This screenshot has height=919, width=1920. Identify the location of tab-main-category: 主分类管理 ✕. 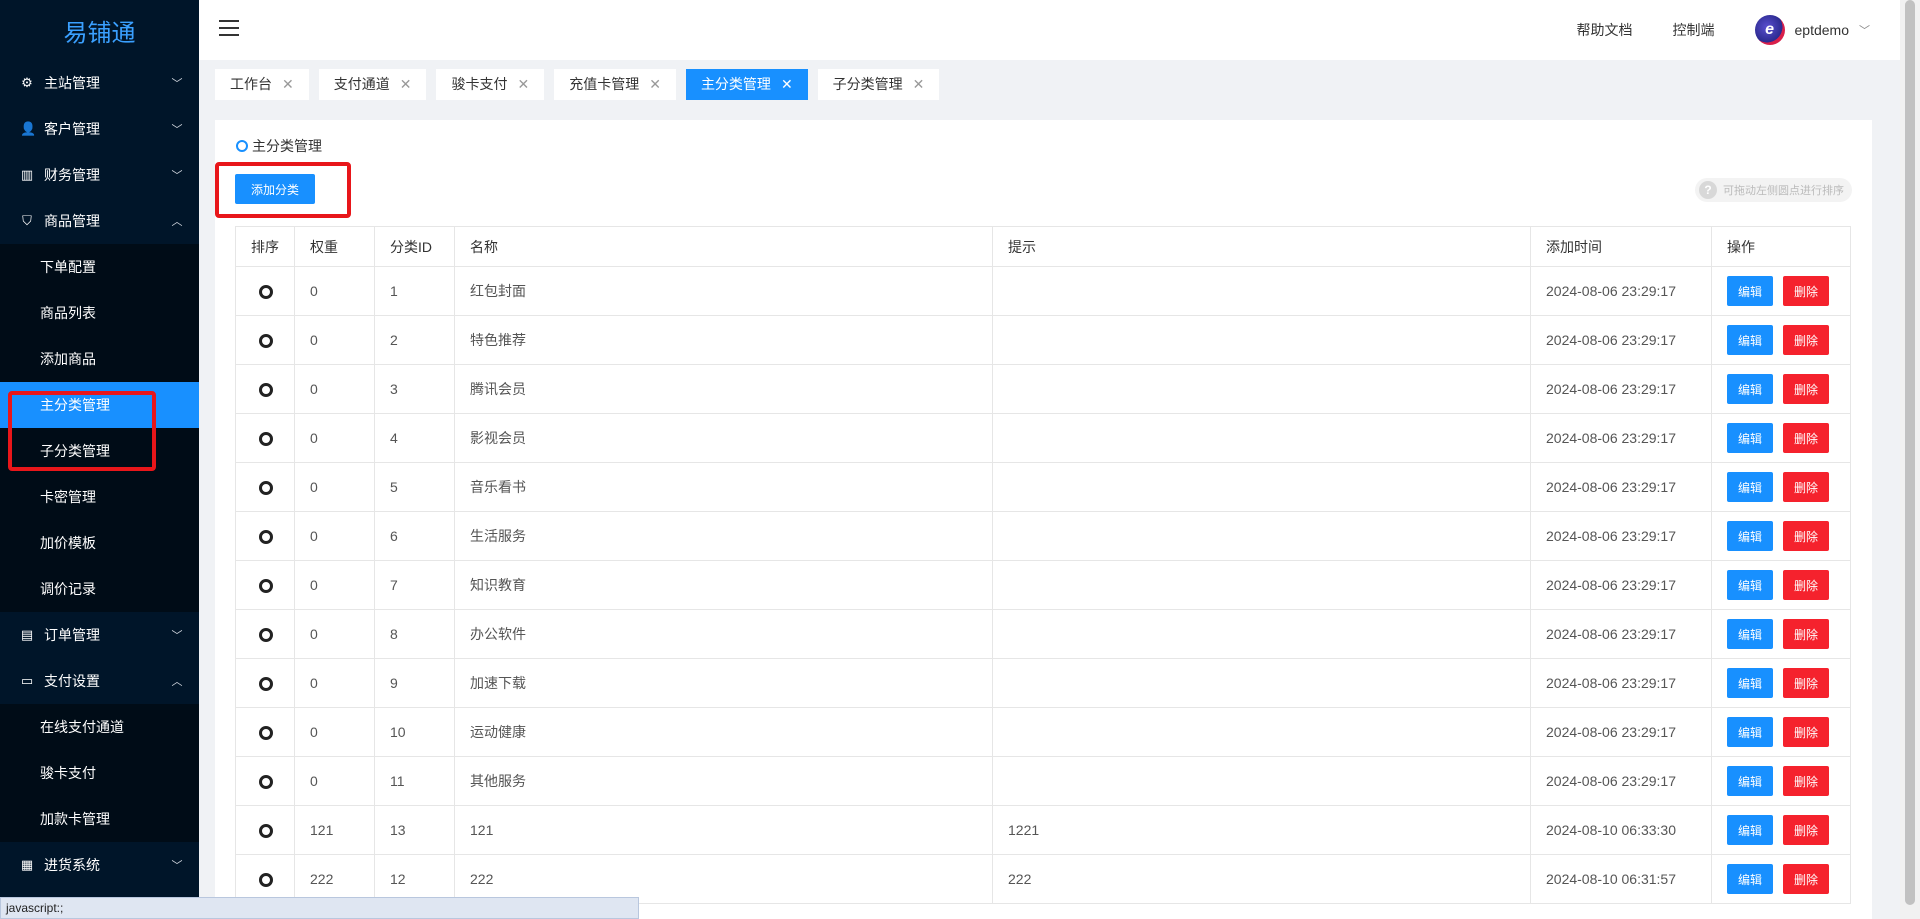
(746, 84).